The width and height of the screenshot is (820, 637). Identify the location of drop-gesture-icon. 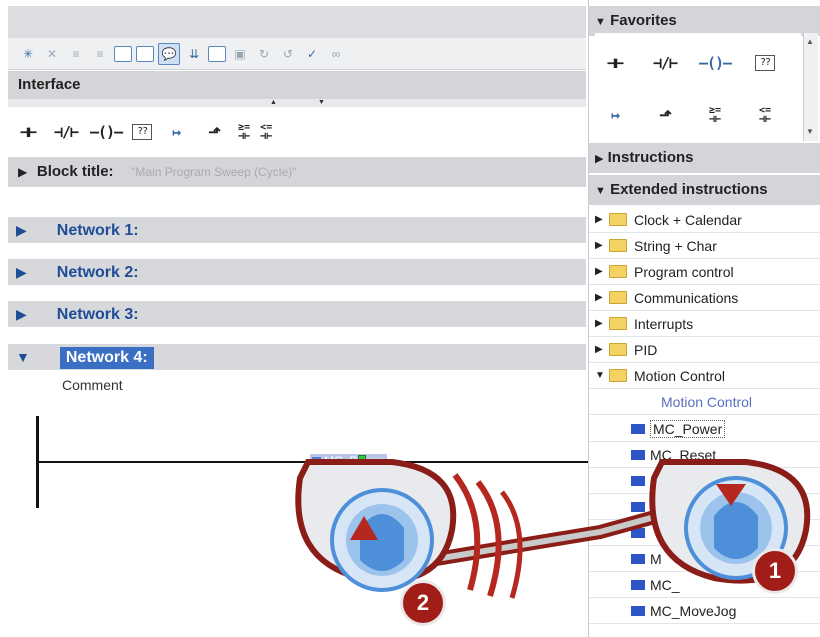
(376, 525).